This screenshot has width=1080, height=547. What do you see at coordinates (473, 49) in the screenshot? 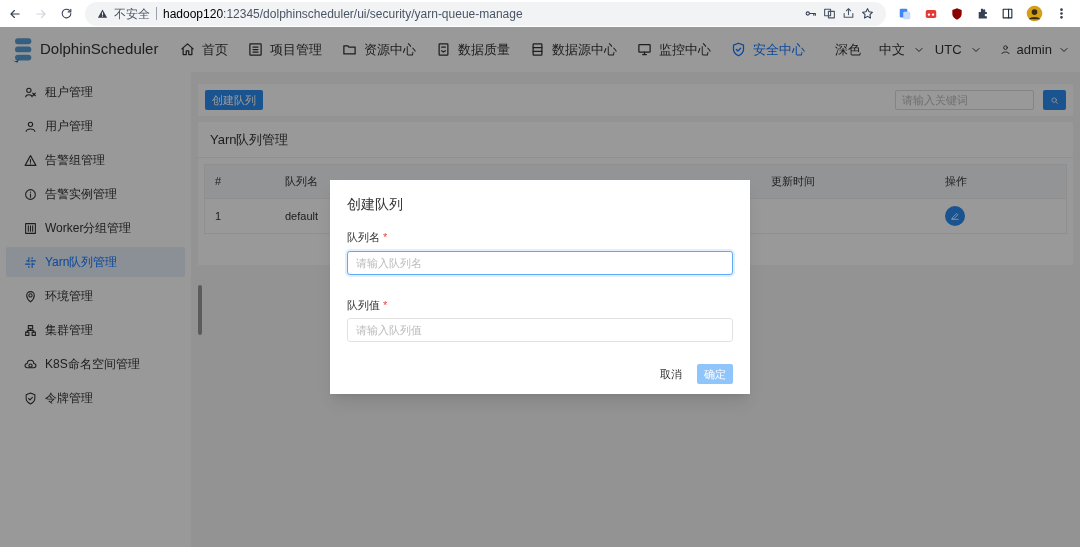
I see `nav-item: 数据质量` at bounding box center [473, 49].